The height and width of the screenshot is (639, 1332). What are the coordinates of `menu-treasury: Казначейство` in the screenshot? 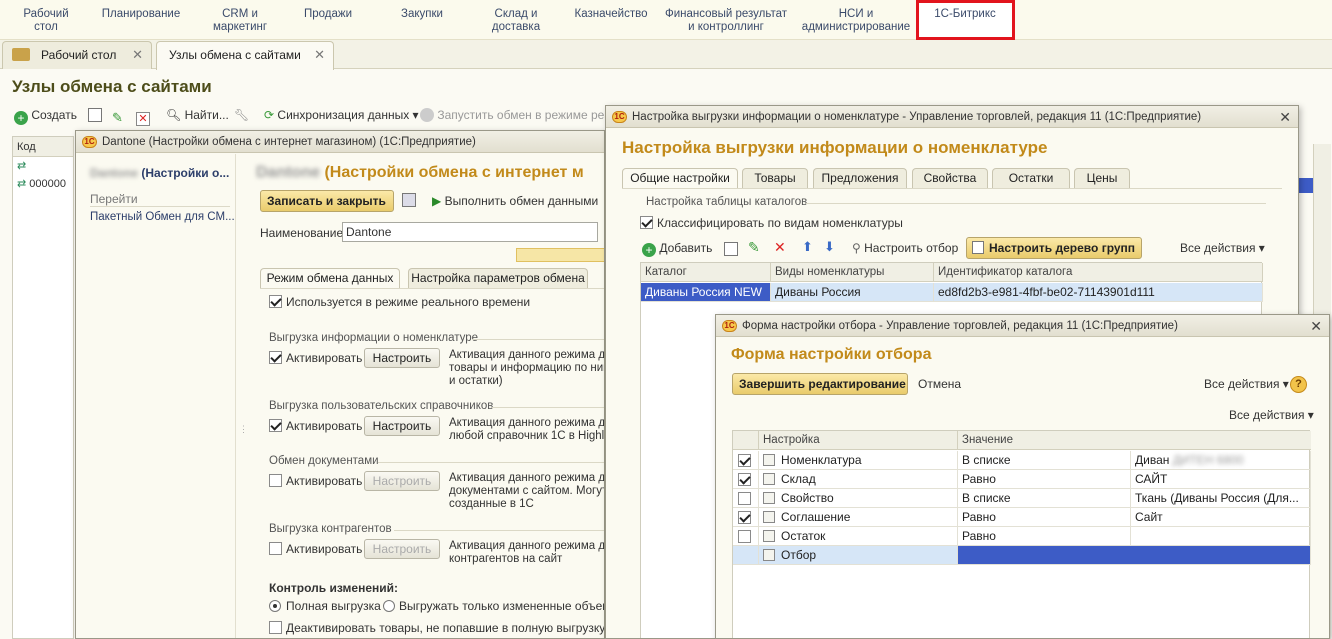 It's located at (611, 14).